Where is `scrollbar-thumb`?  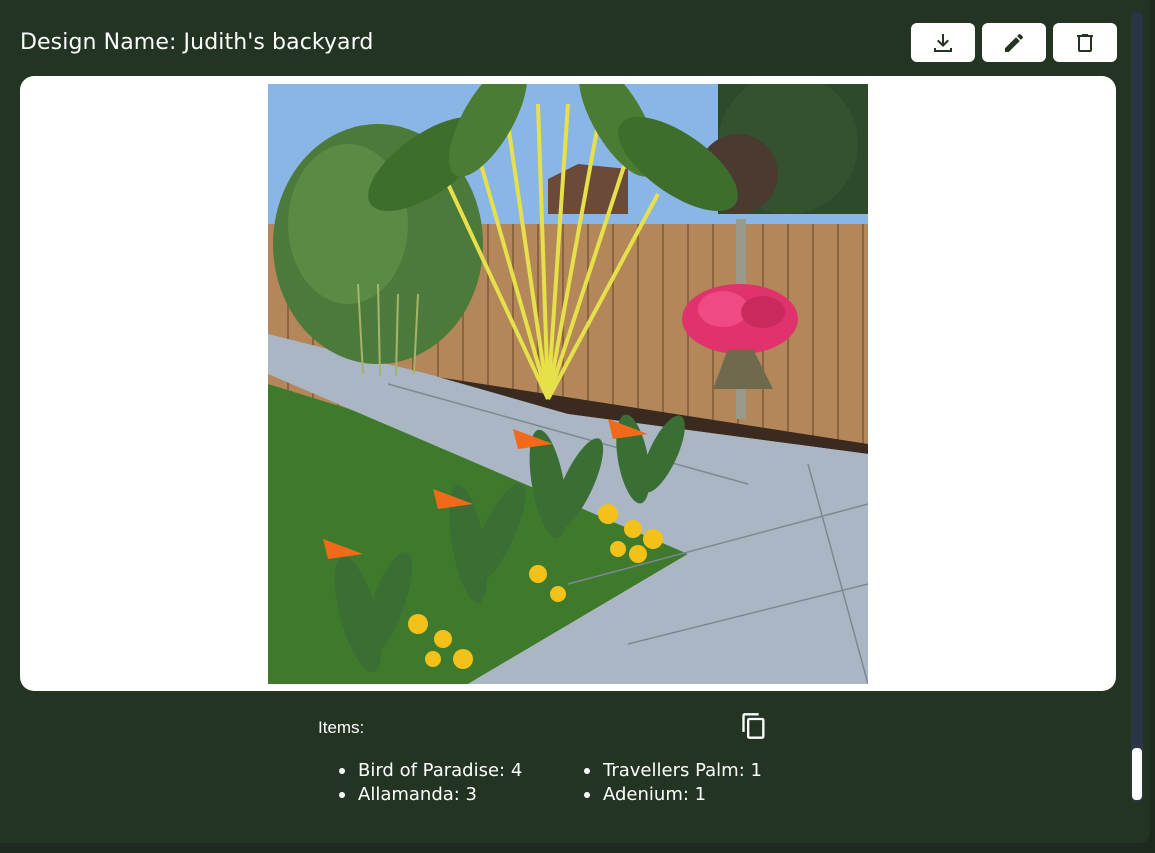
scrollbar-thumb is located at coordinates (1137, 774).